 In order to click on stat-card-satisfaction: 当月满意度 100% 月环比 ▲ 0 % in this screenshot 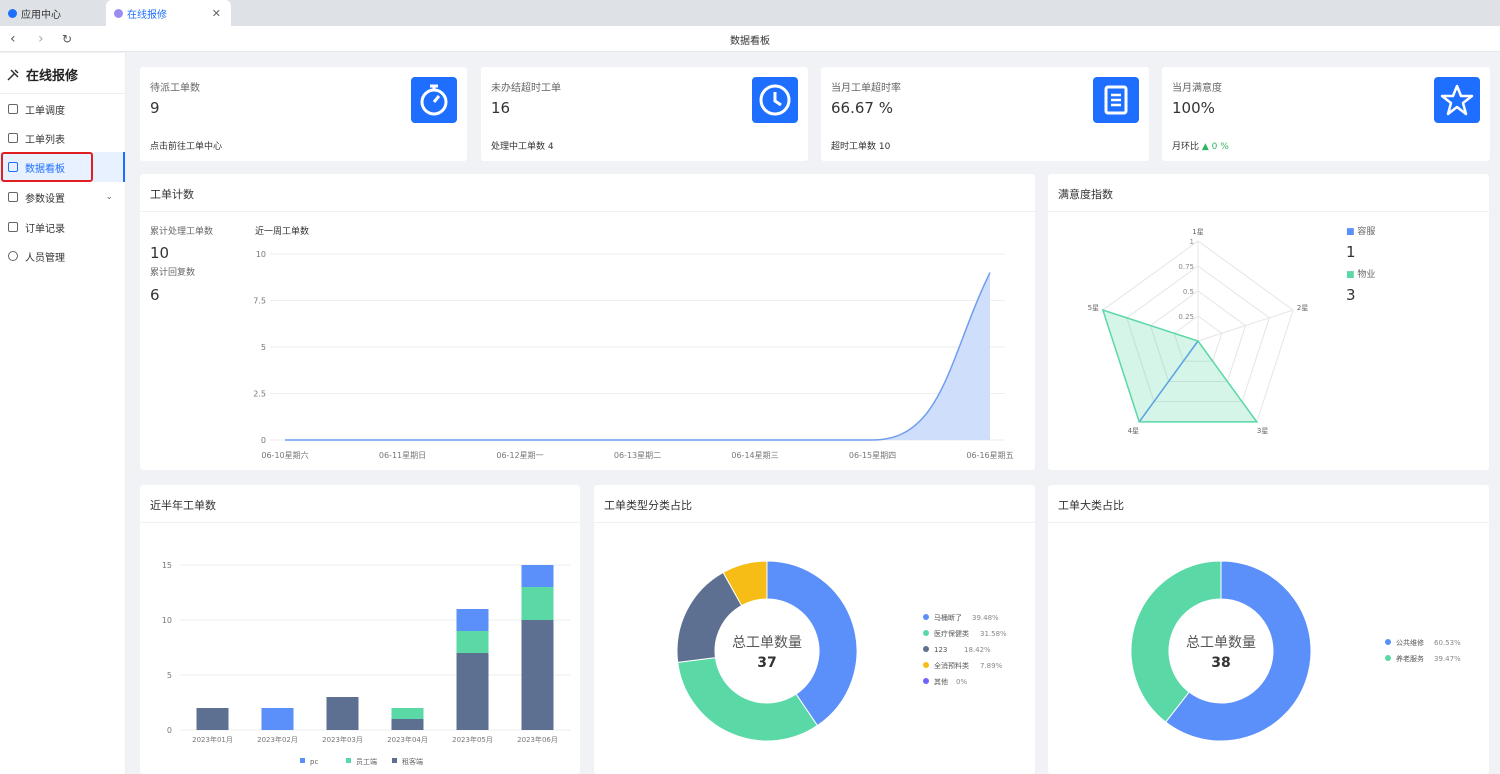, I will do `click(1326, 114)`.